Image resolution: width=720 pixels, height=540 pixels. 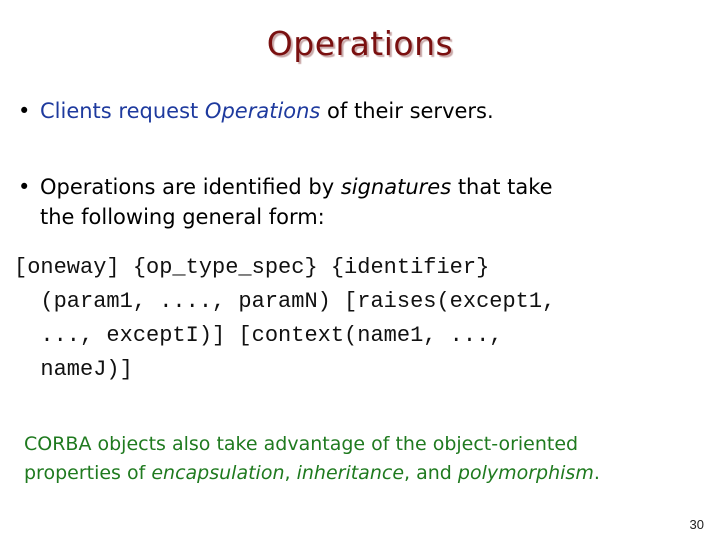 What do you see at coordinates (258, 335) in the screenshot?
I see `code-line: ..., exceptI)] [context(name1, ...,` at bounding box center [258, 335].